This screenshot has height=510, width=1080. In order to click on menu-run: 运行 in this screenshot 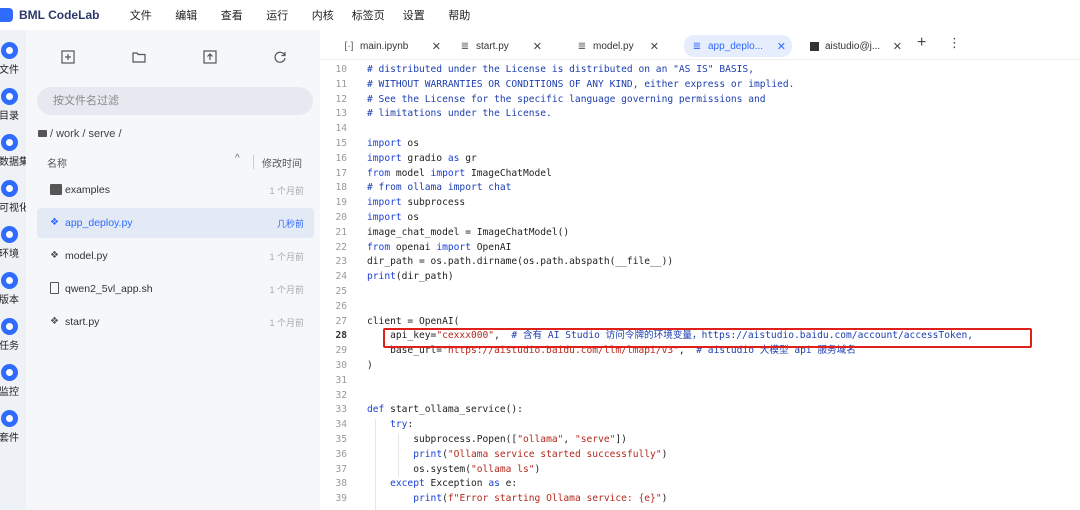, I will do `click(278, 15)`.